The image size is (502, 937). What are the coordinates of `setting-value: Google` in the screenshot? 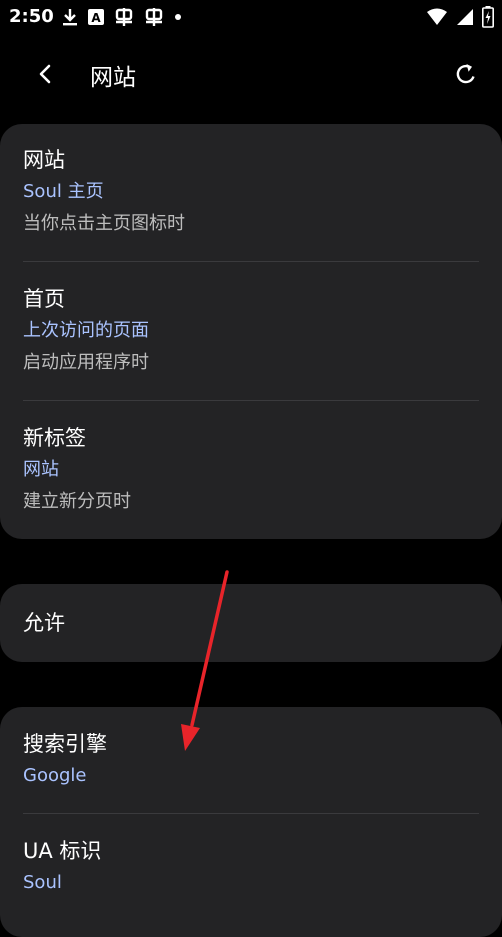 It's located at (55, 775).